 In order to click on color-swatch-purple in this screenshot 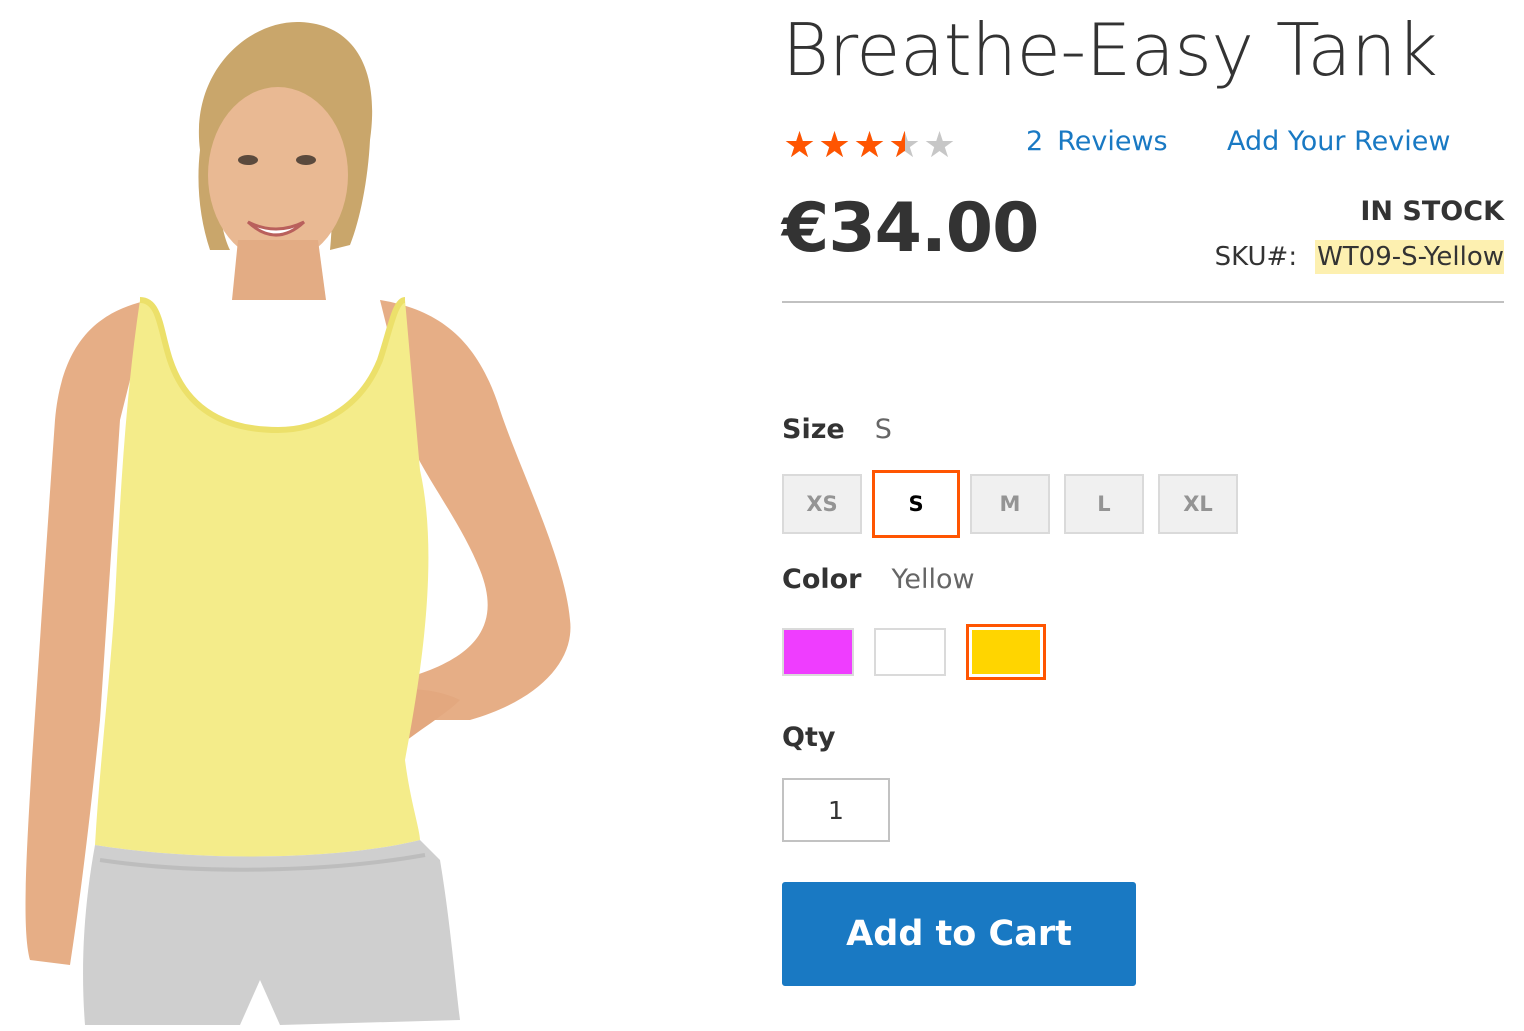, I will do `click(818, 652)`.